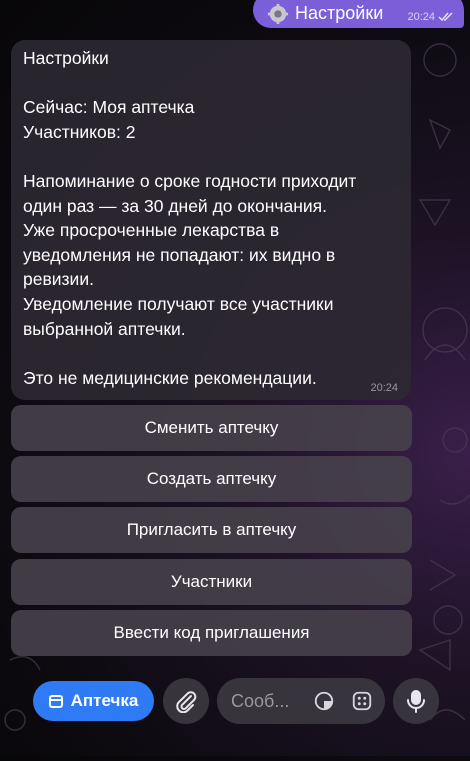 The width and height of the screenshot is (470, 761). I want to click on enter-invite-code-button: Ввести код приглашения, so click(211, 633).